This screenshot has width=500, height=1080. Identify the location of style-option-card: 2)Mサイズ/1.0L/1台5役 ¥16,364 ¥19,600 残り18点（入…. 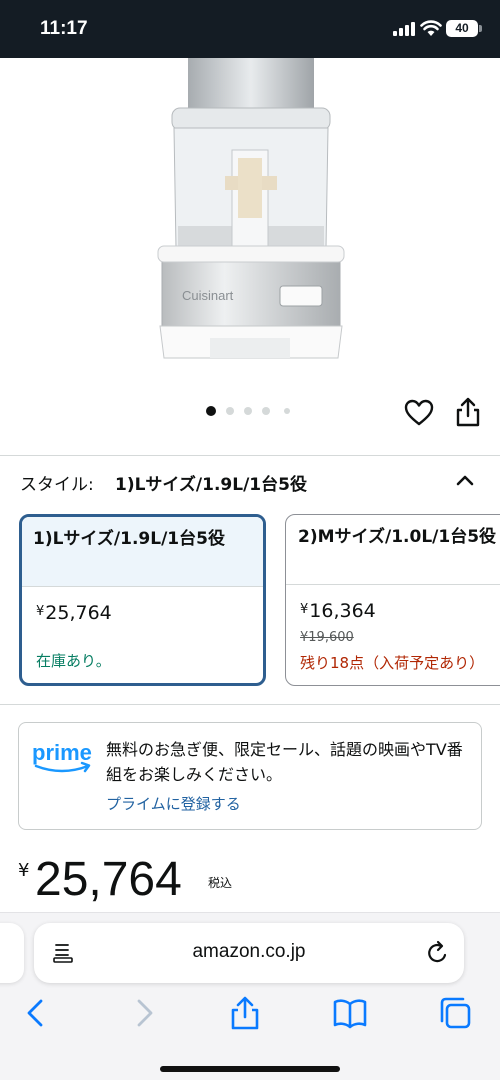
(392, 600).